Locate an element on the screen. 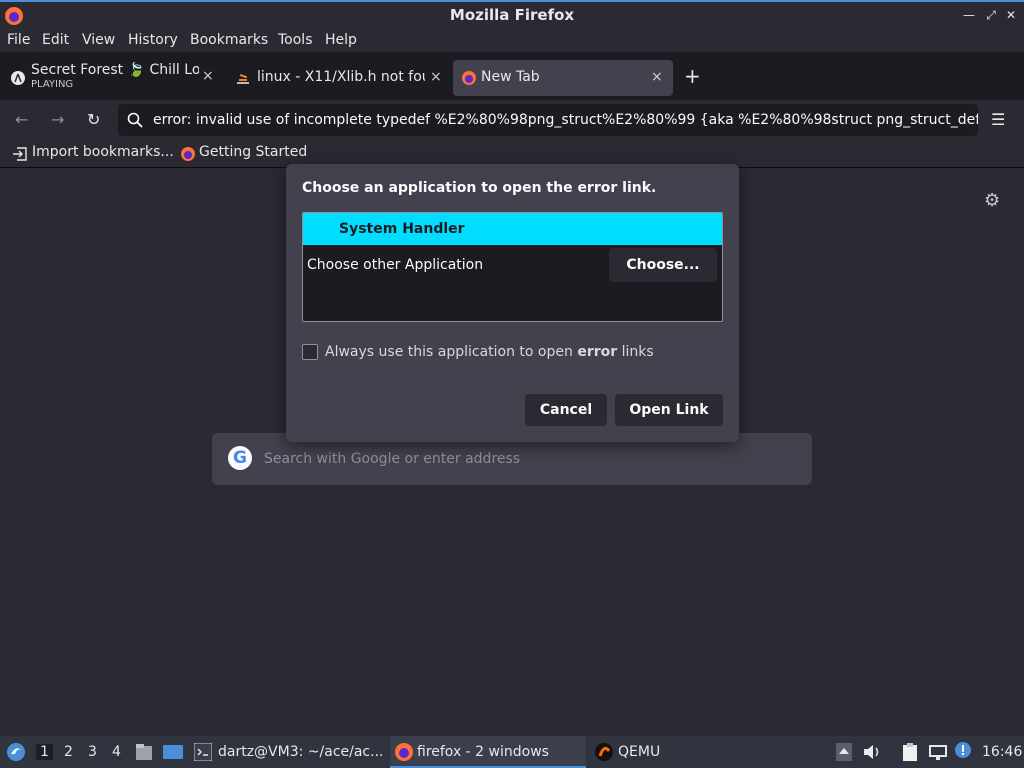  firefox-task-icon is located at coordinates (404, 752).